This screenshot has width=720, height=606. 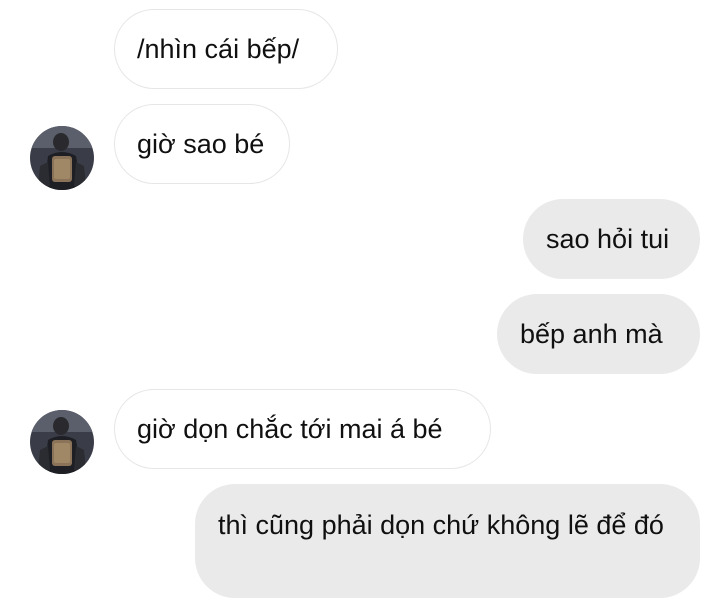 I want to click on message-text: bếp anh mà, so click(x=591, y=334).